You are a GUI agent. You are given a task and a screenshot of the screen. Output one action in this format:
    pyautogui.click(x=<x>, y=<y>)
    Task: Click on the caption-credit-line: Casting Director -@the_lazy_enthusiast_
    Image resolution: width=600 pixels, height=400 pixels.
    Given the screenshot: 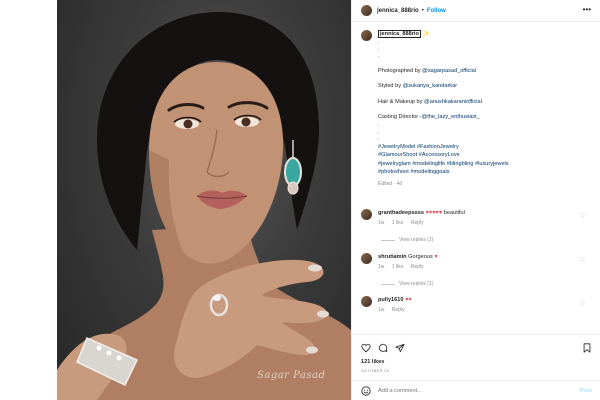 What is the action you would take?
    pyautogui.click(x=429, y=117)
    